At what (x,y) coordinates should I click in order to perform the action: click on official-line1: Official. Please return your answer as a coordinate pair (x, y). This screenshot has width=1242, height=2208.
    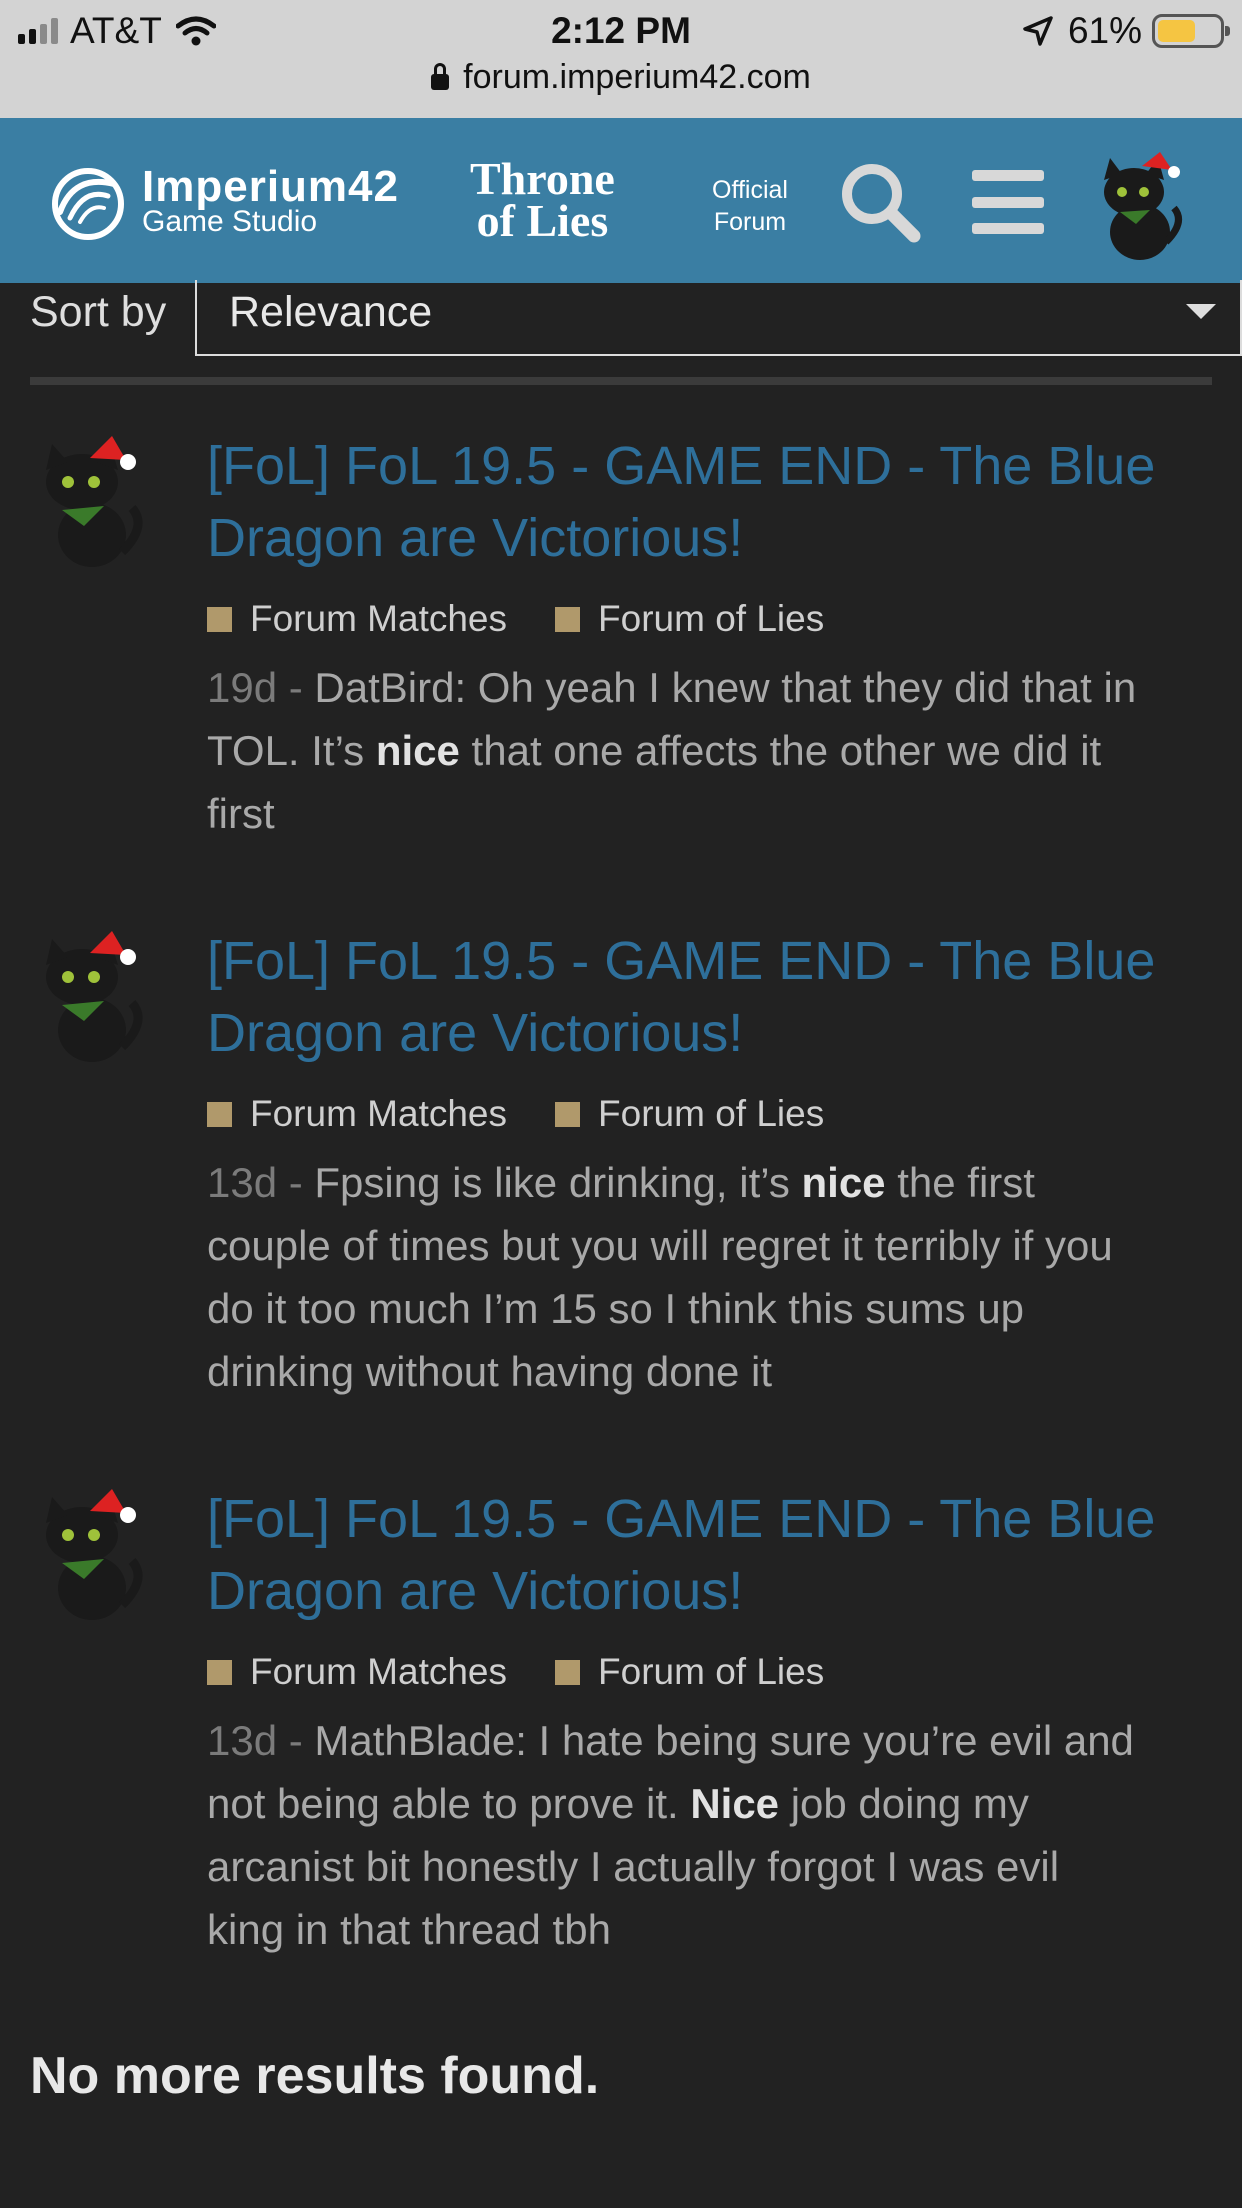
    Looking at the image, I should click on (750, 190).